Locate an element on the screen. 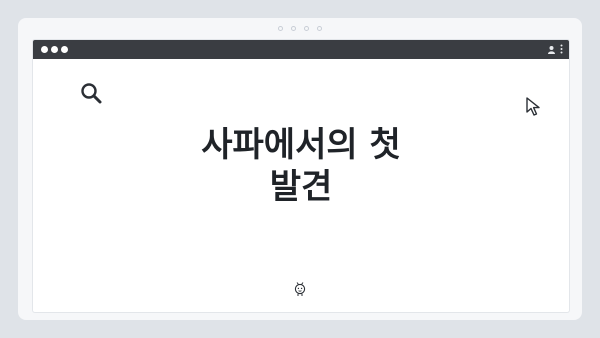 The width and height of the screenshot is (600, 338). cursor-icon is located at coordinates (533, 106).